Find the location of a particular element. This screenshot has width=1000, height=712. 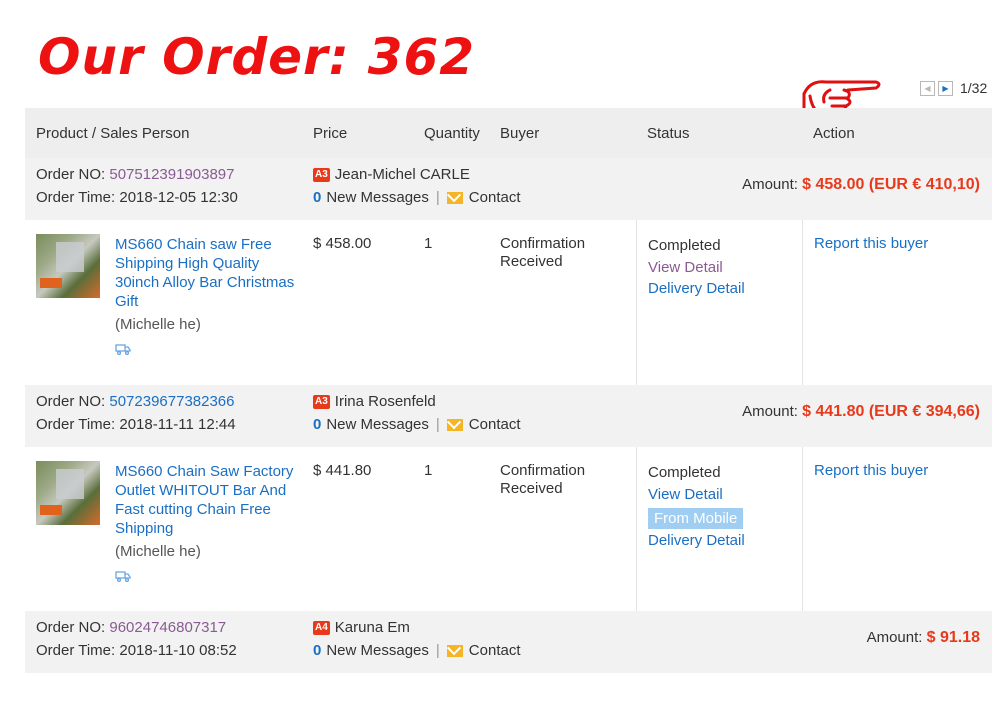

order-amount: Amount: $ 458.00 (EUR € 410,10) is located at coordinates (861, 185).